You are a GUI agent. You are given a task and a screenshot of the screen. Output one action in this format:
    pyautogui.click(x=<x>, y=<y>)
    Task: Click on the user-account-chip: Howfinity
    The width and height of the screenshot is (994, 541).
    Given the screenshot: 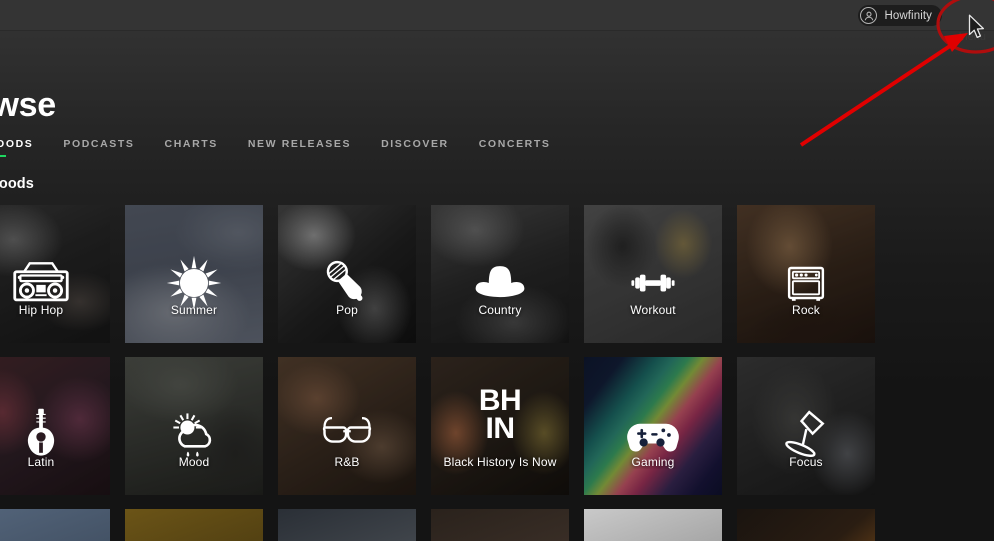 What is the action you would take?
    pyautogui.click(x=900, y=15)
    